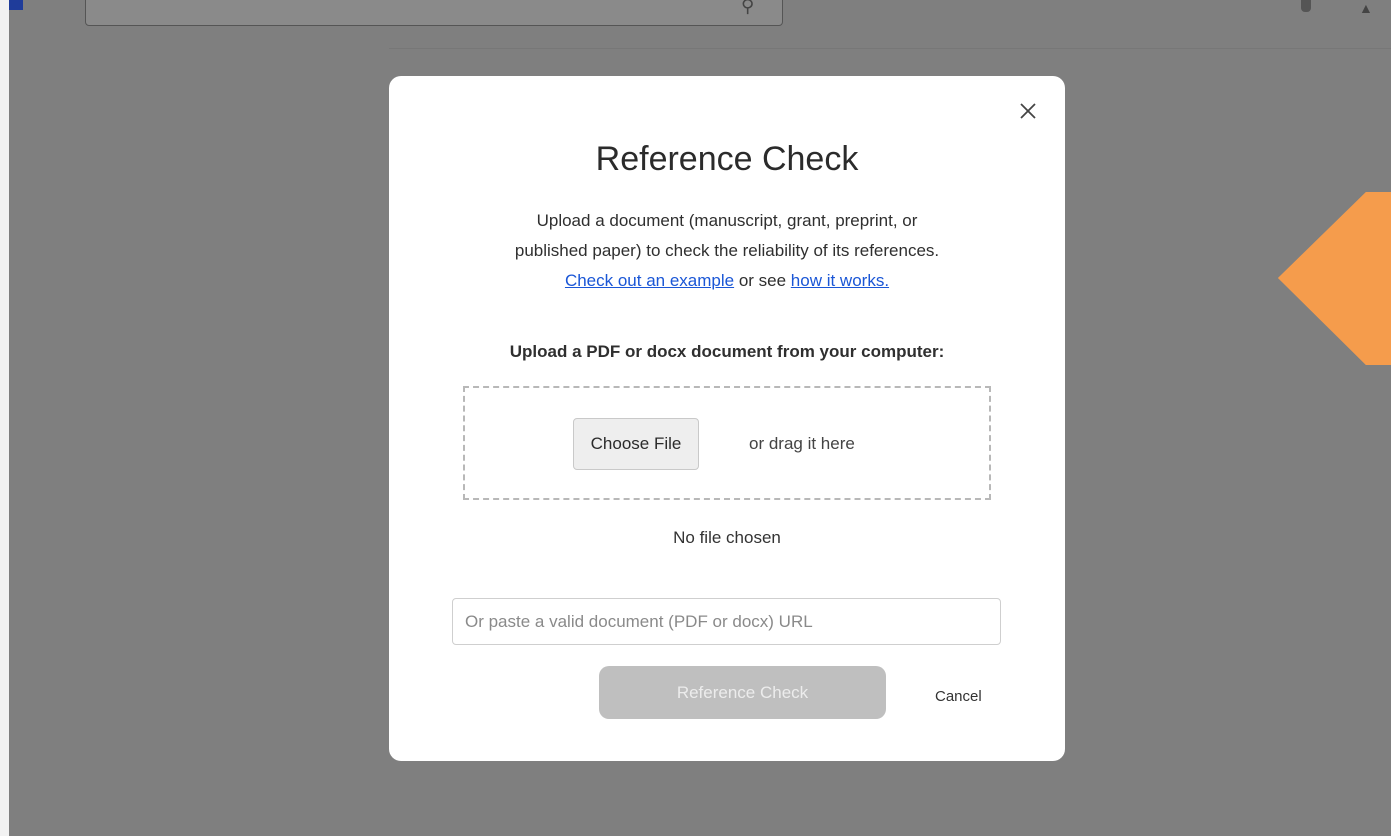 The width and height of the screenshot is (1391, 836). Describe the element at coordinates (742, 692) in the screenshot. I see `reference-check-button: Reference Check` at that location.